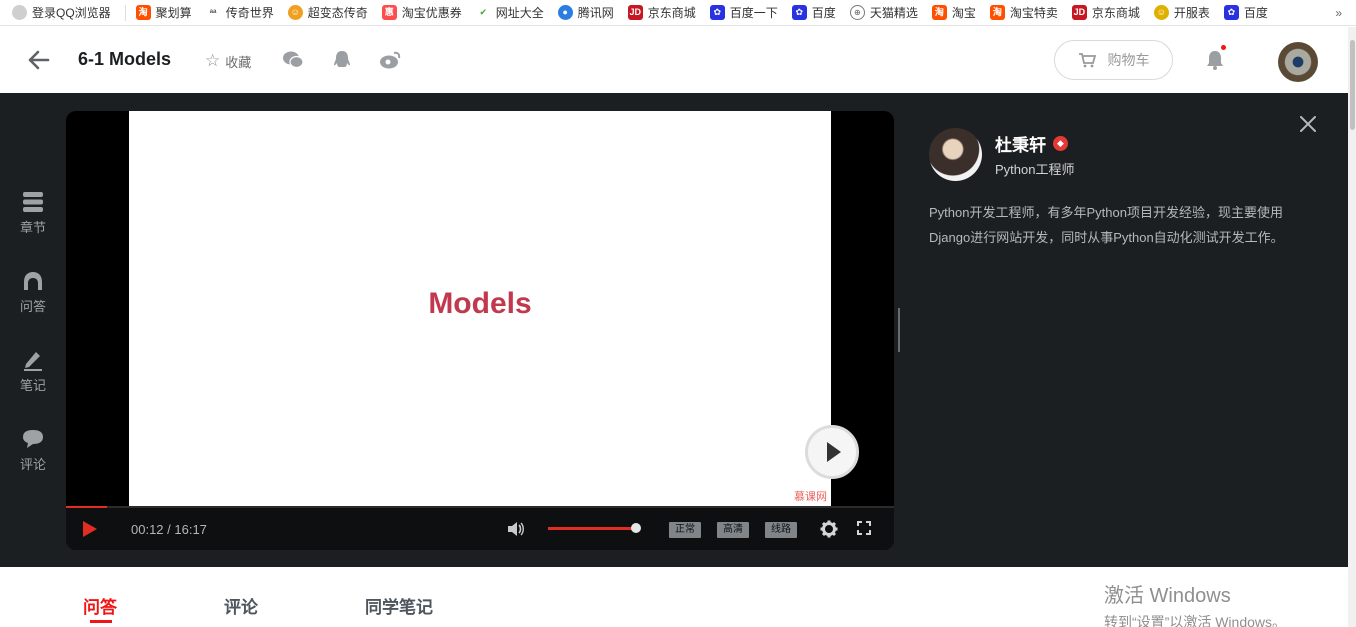 This screenshot has height=627, width=1356. Describe the element at coordinates (1023, 12) in the screenshot. I see `bookmark-item: 淘淘宝特卖` at that location.